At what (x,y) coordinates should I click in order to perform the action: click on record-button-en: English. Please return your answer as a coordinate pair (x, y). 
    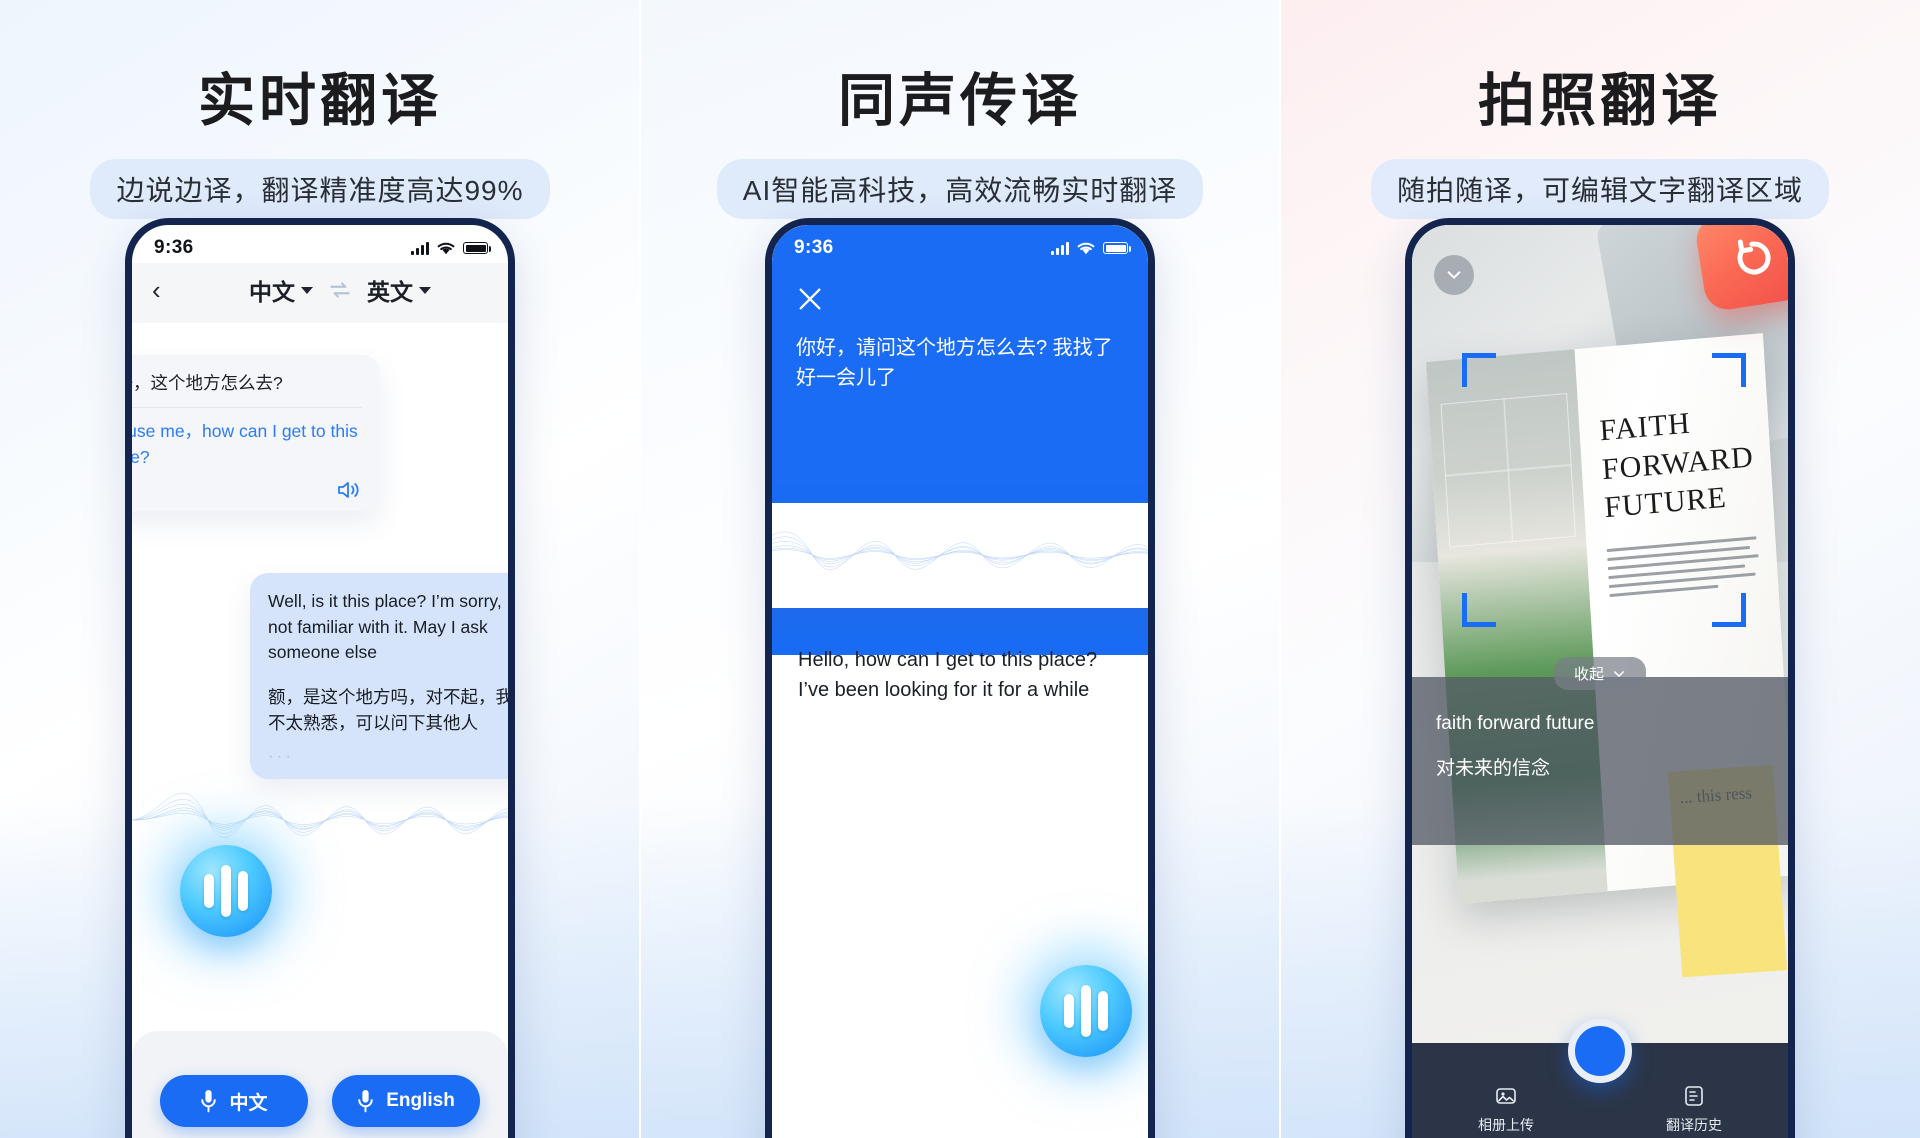
    Looking at the image, I should click on (406, 1101).